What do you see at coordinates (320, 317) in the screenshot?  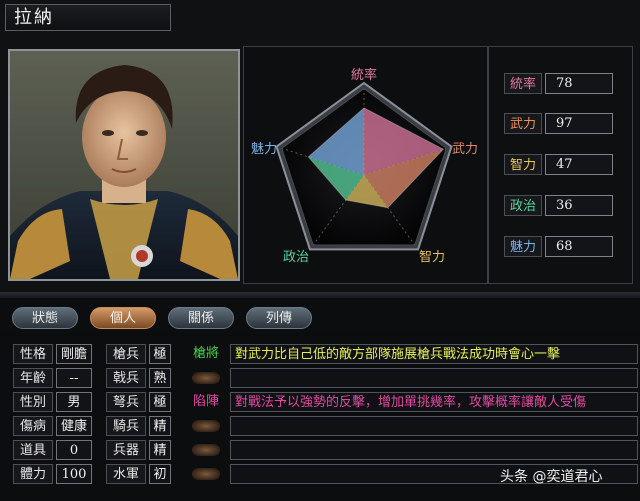 I see `tab-bar: 狀態 個人 關係 列傳` at bounding box center [320, 317].